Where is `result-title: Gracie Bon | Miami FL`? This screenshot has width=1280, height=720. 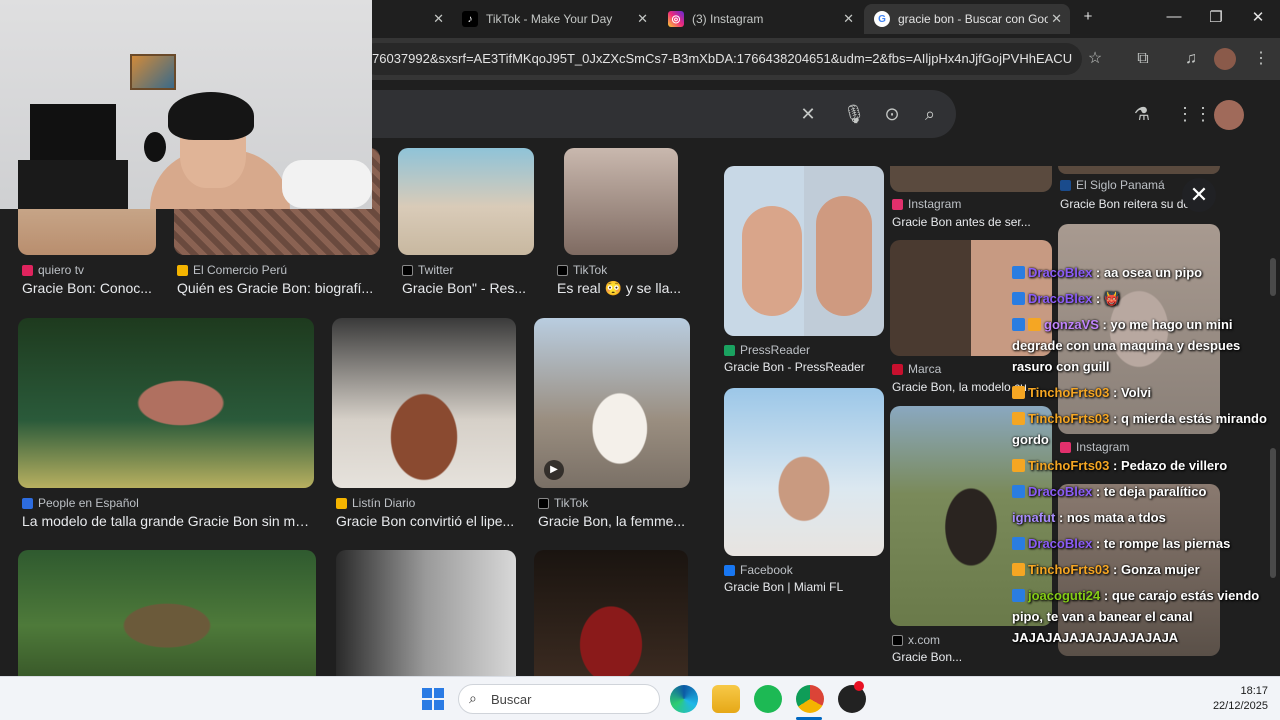 result-title: Gracie Bon | Miami FL is located at coordinates (804, 587).